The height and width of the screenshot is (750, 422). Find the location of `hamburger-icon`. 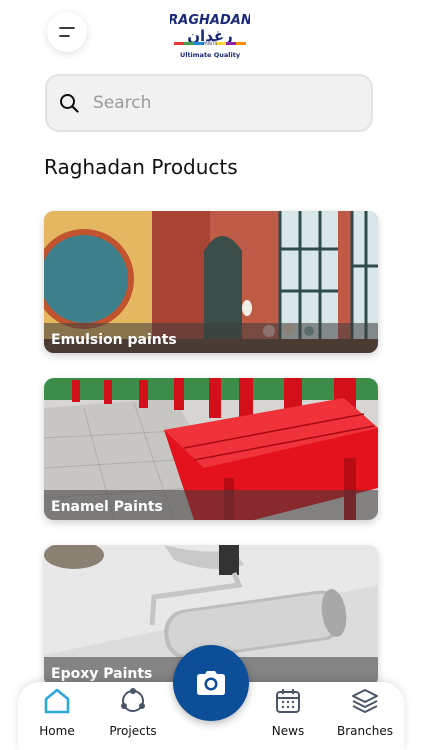

hamburger-icon is located at coordinates (67, 32).